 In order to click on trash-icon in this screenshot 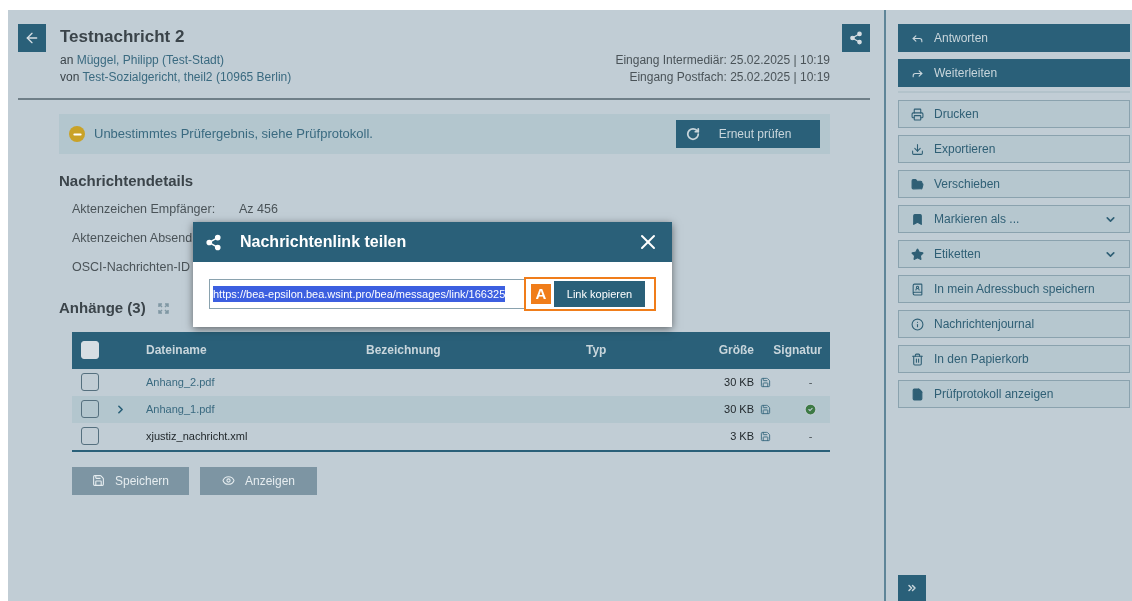, I will do `click(917, 359)`.